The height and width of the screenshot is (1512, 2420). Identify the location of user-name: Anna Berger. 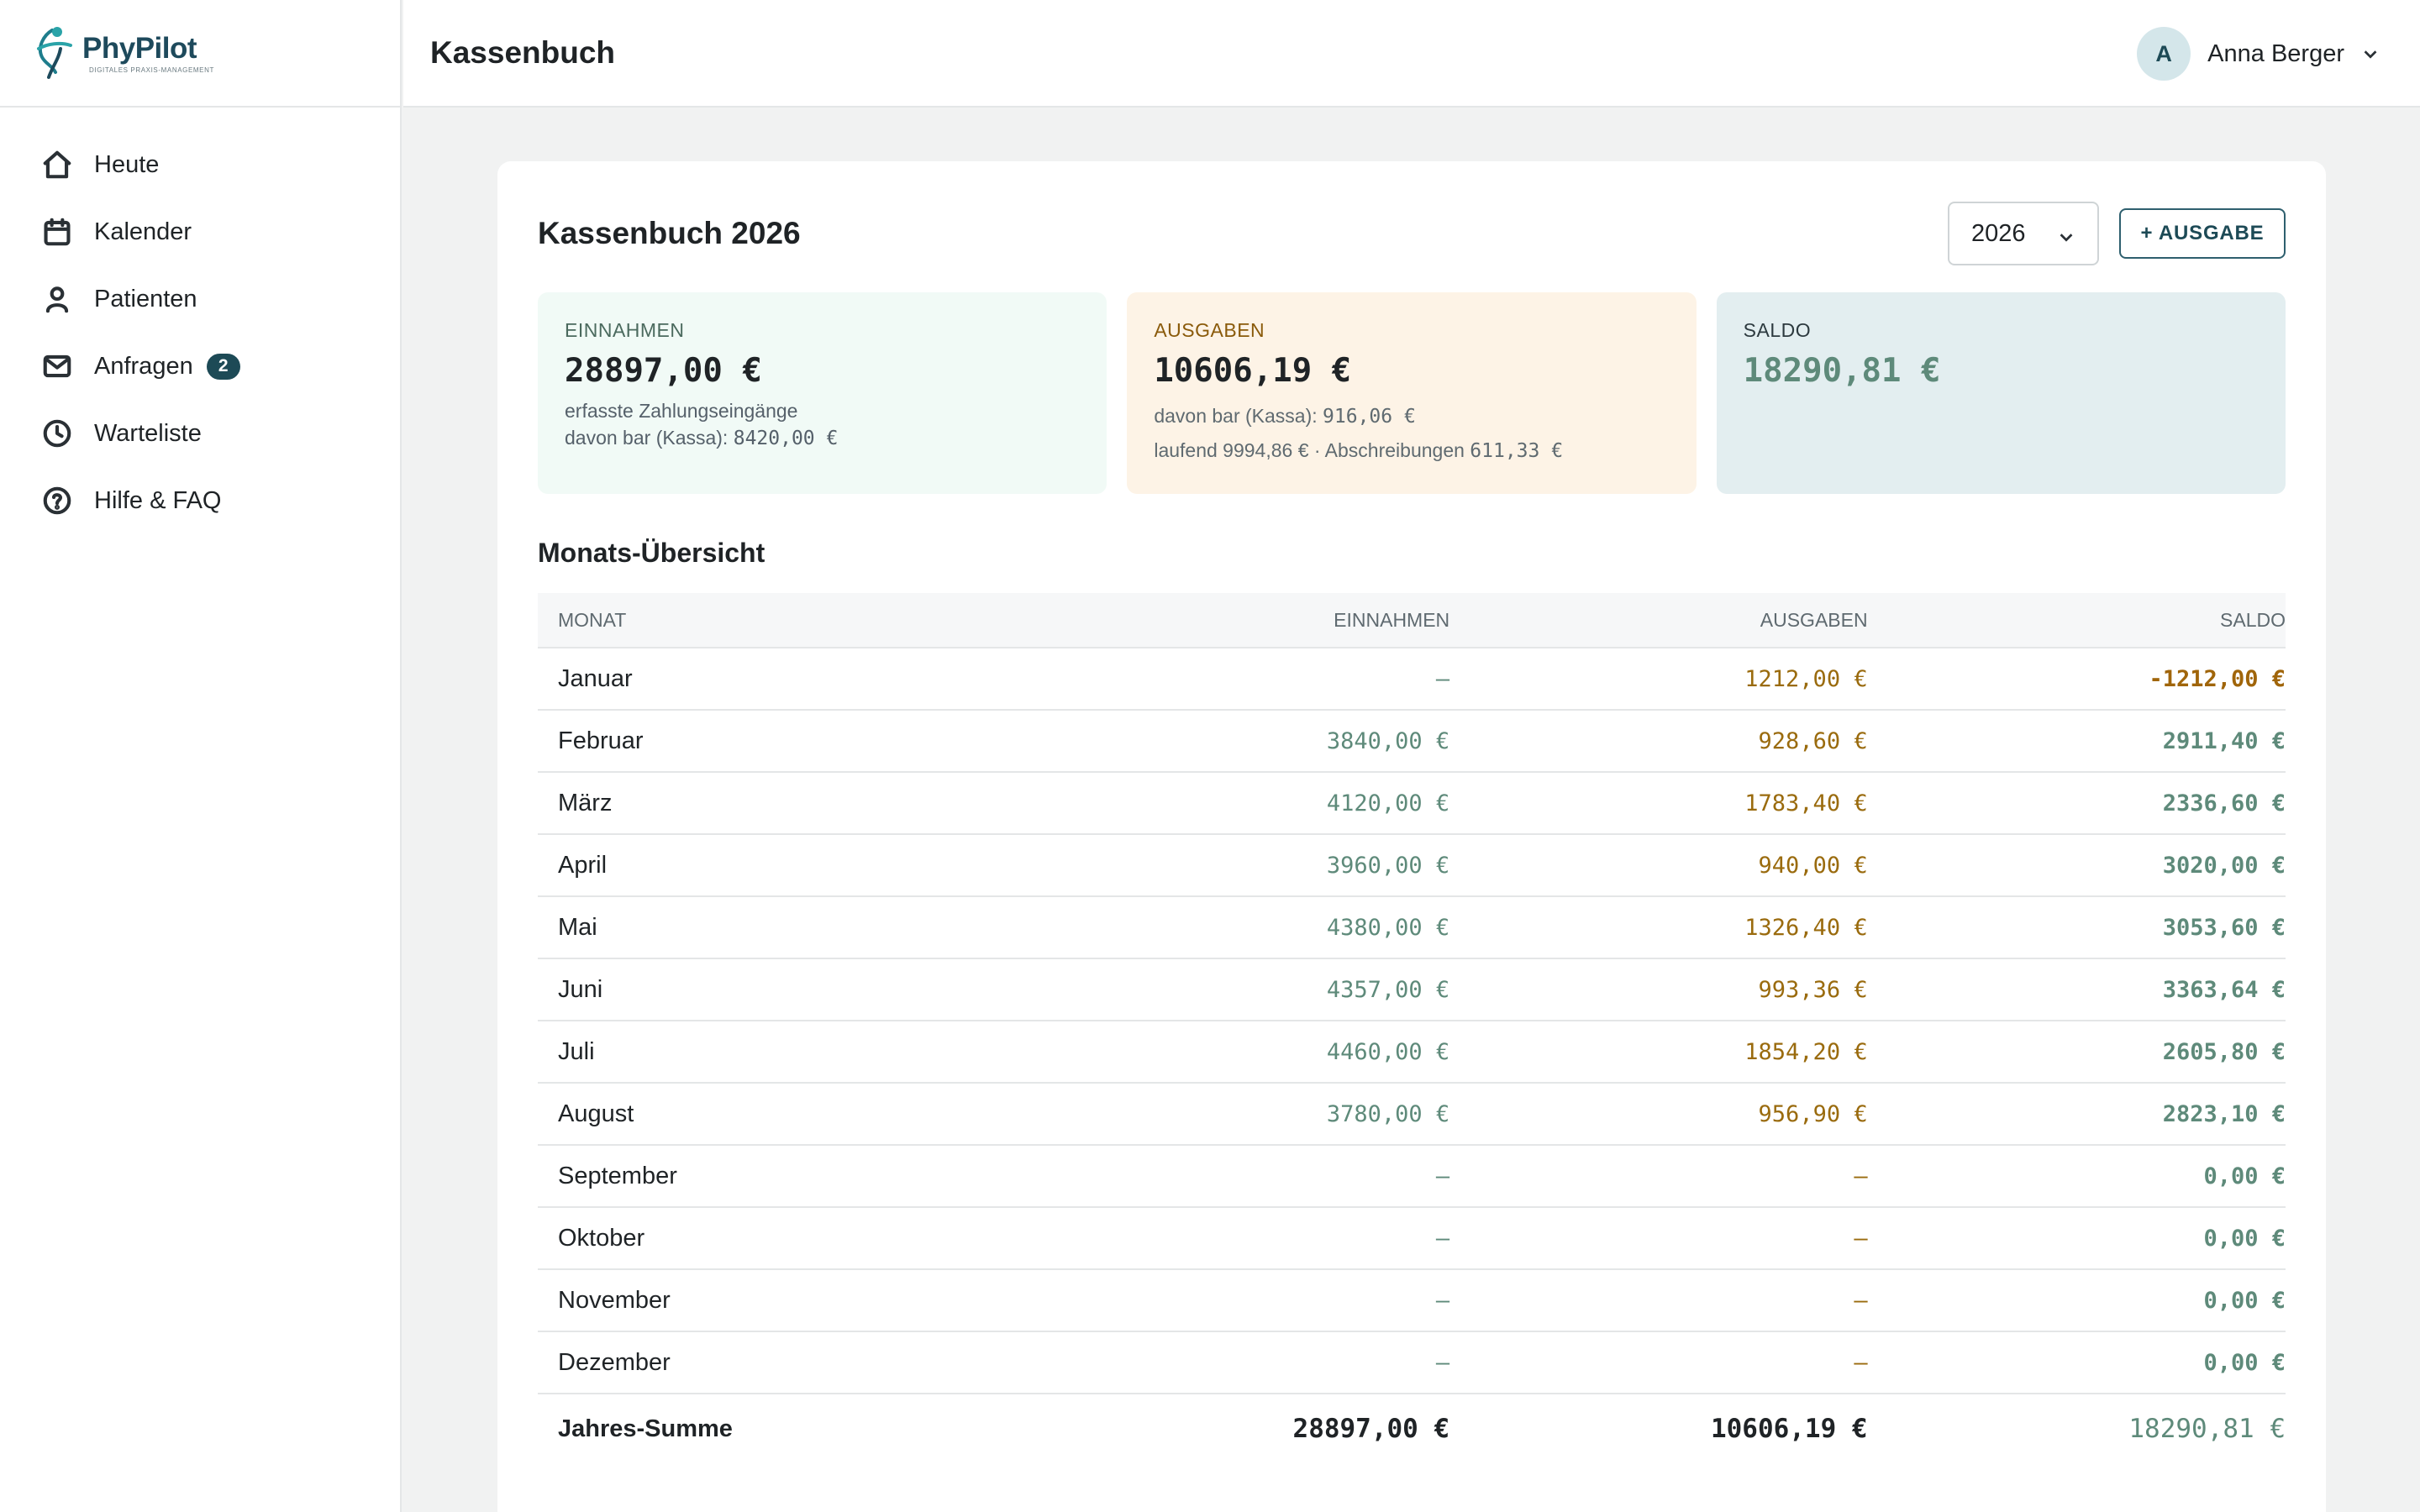
(2275, 53).